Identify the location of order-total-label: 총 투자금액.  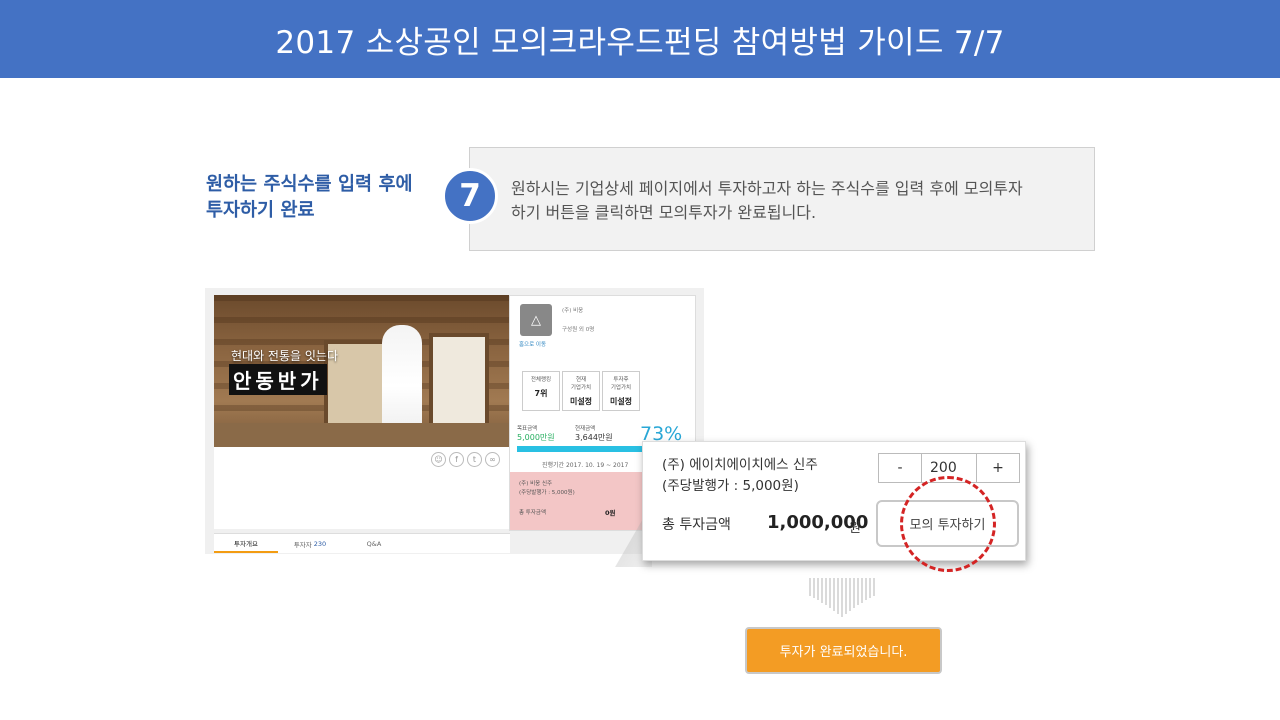
(533, 513).